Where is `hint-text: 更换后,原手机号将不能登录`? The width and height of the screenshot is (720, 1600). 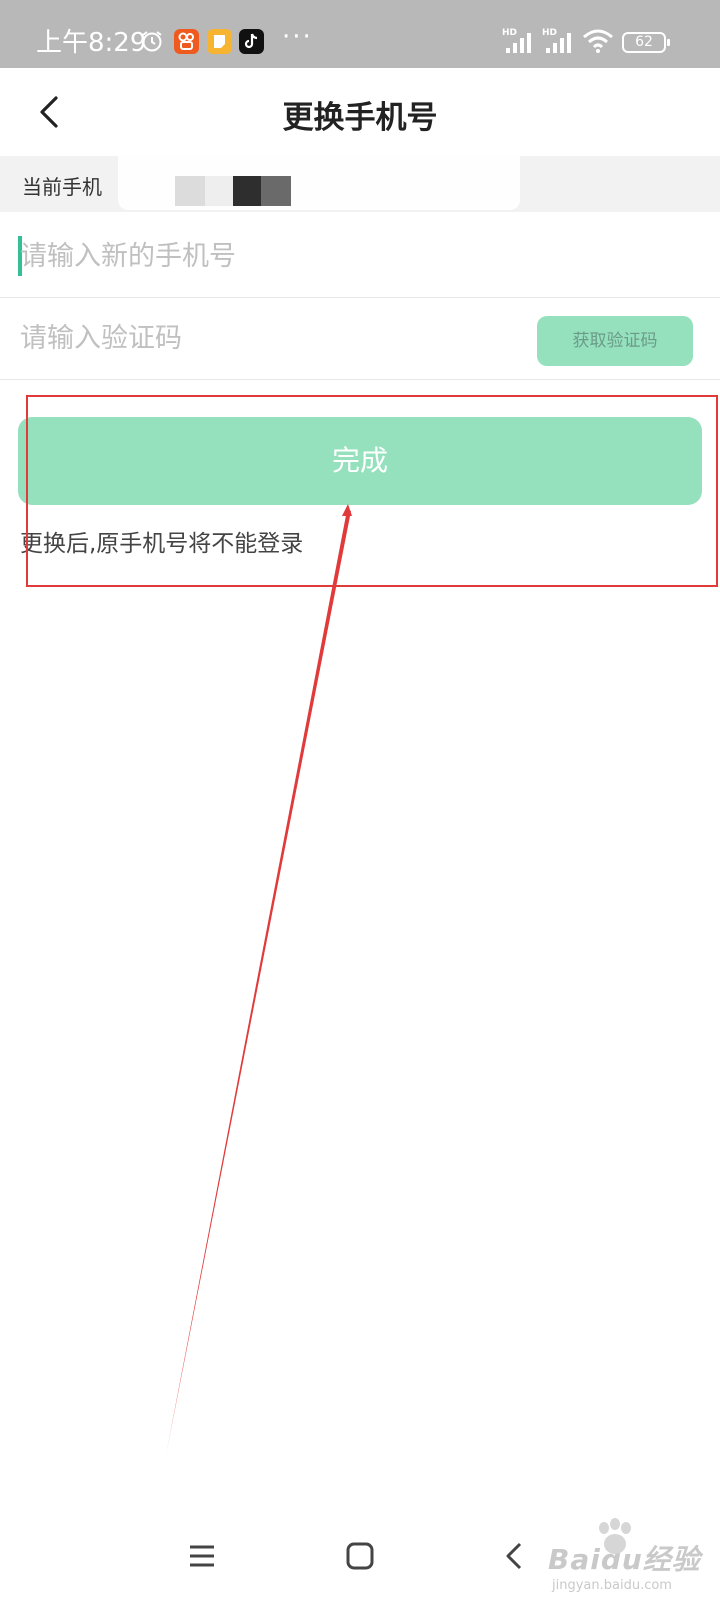 hint-text: 更换后,原手机号将不能登录 is located at coordinates (162, 544).